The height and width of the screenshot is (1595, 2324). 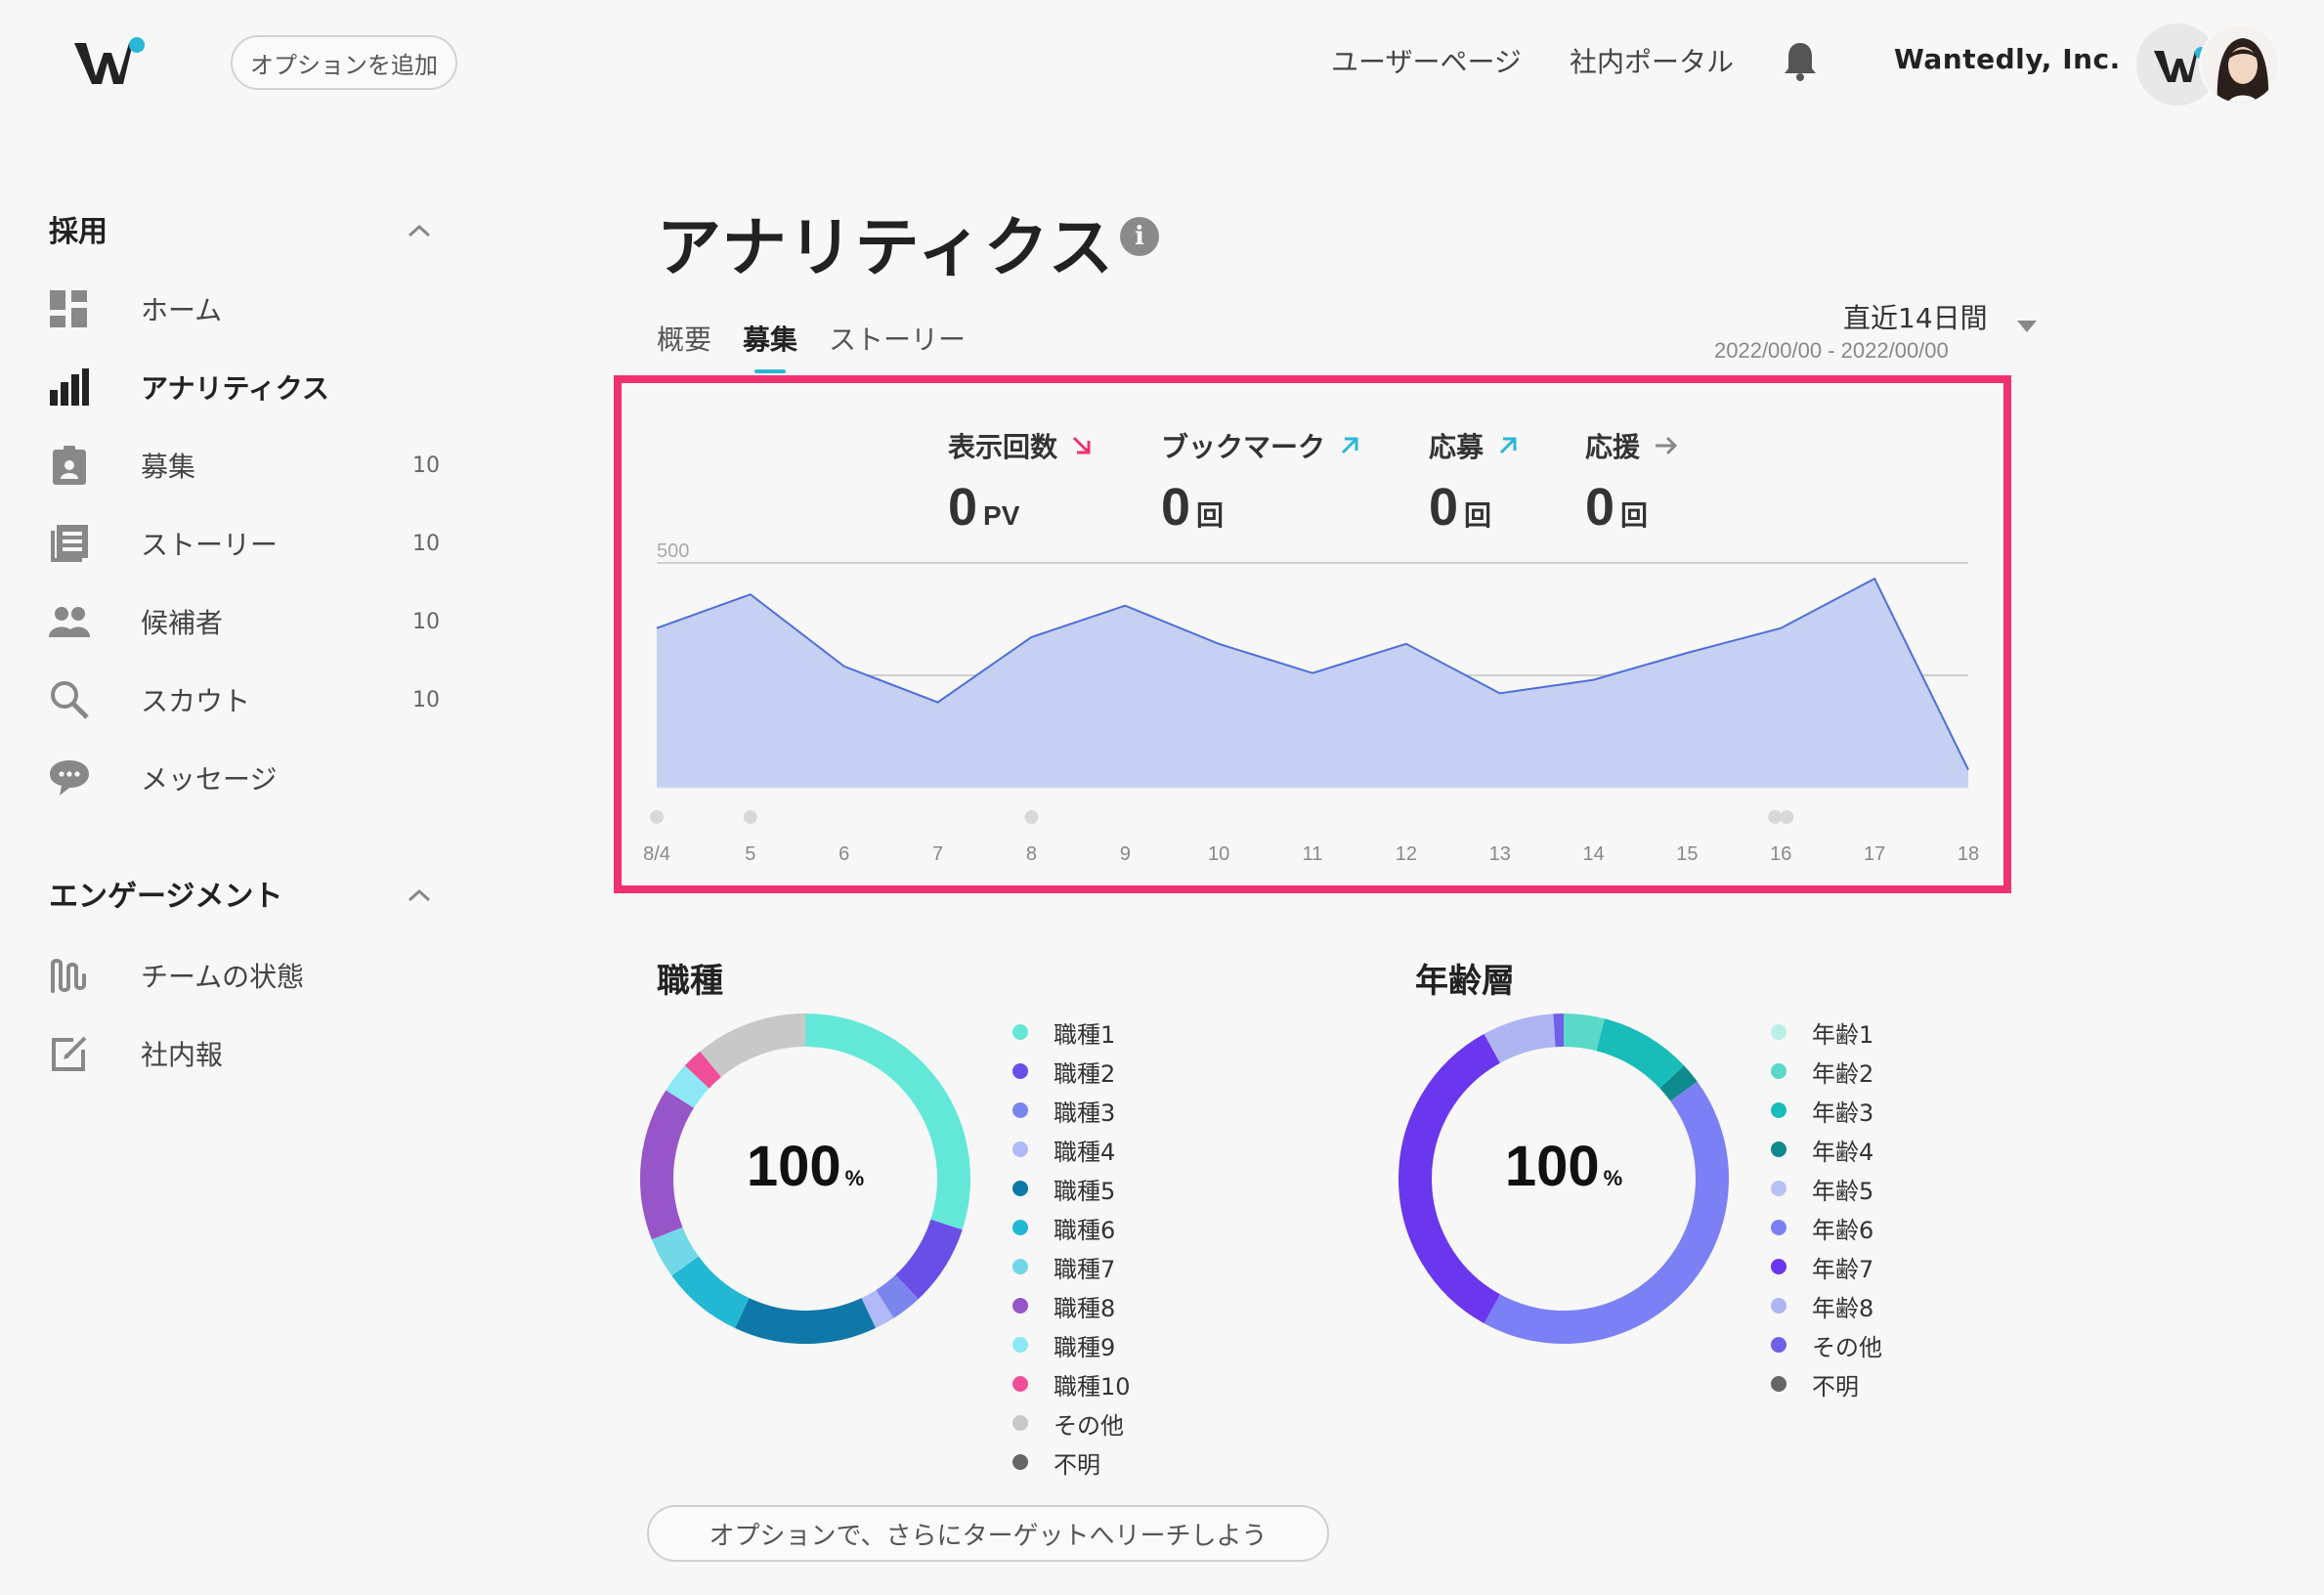 I want to click on sidebar-item-label: メッセージ, so click(x=209, y=779).